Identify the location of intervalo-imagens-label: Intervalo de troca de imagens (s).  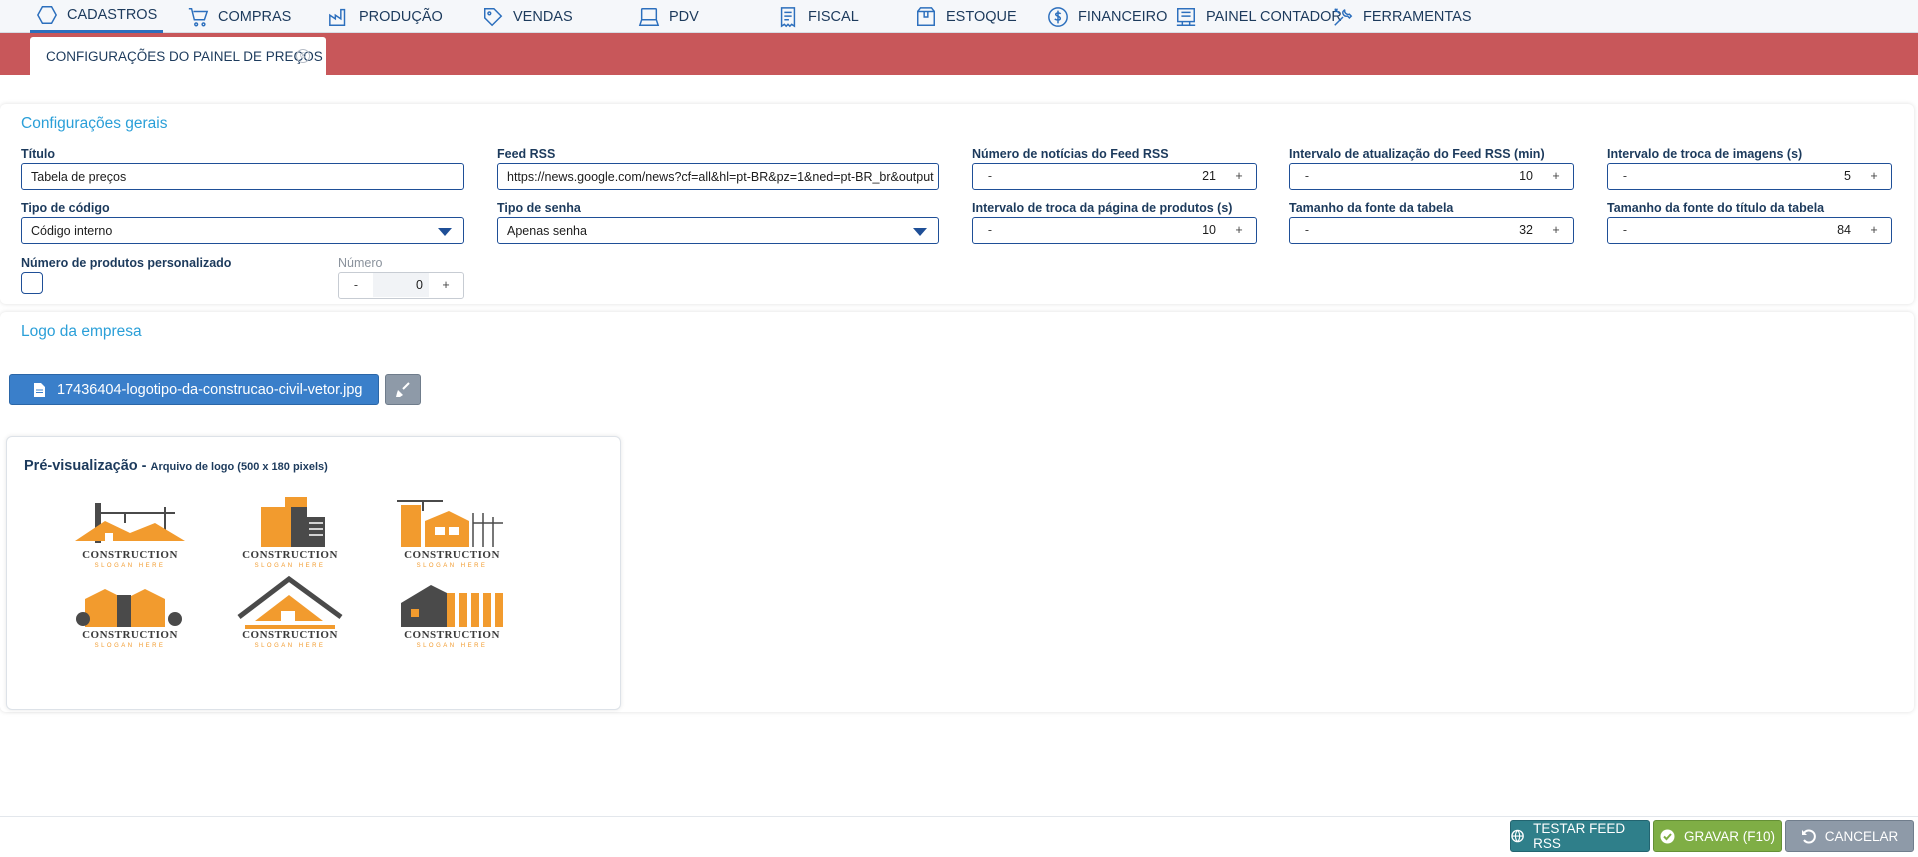
(1705, 154).